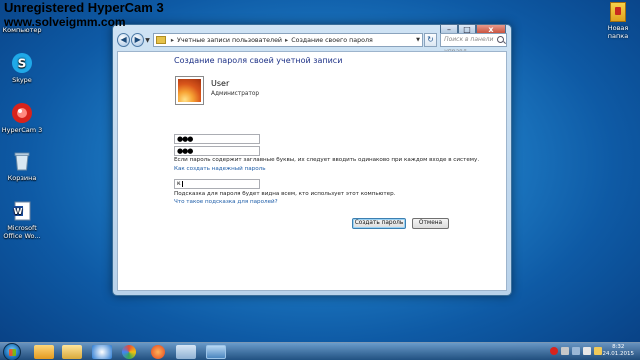 The image size is (640, 360). I want to click on password-hint-field: к, so click(217, 184).